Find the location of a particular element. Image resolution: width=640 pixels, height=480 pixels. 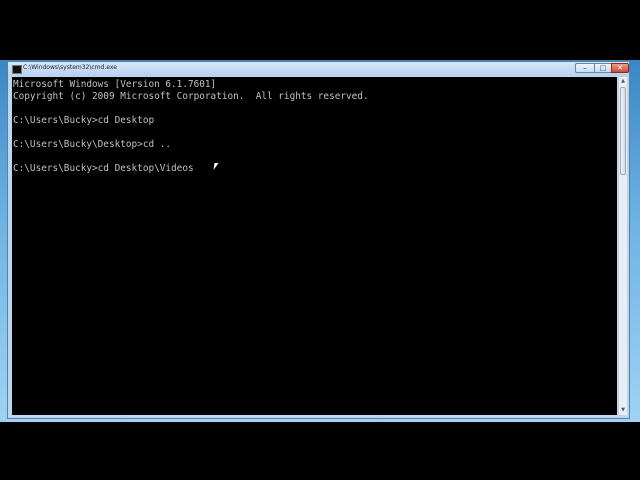

minimize-button: – is located at coordinates (585, 68).